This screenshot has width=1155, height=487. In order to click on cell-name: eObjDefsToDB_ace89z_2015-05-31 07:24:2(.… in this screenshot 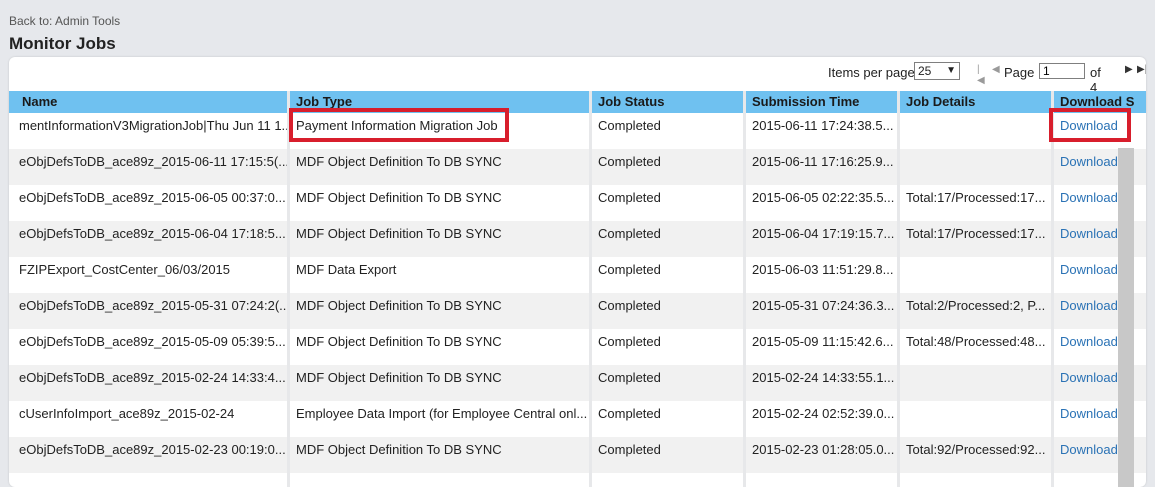, I will do `click(148, 311)`.